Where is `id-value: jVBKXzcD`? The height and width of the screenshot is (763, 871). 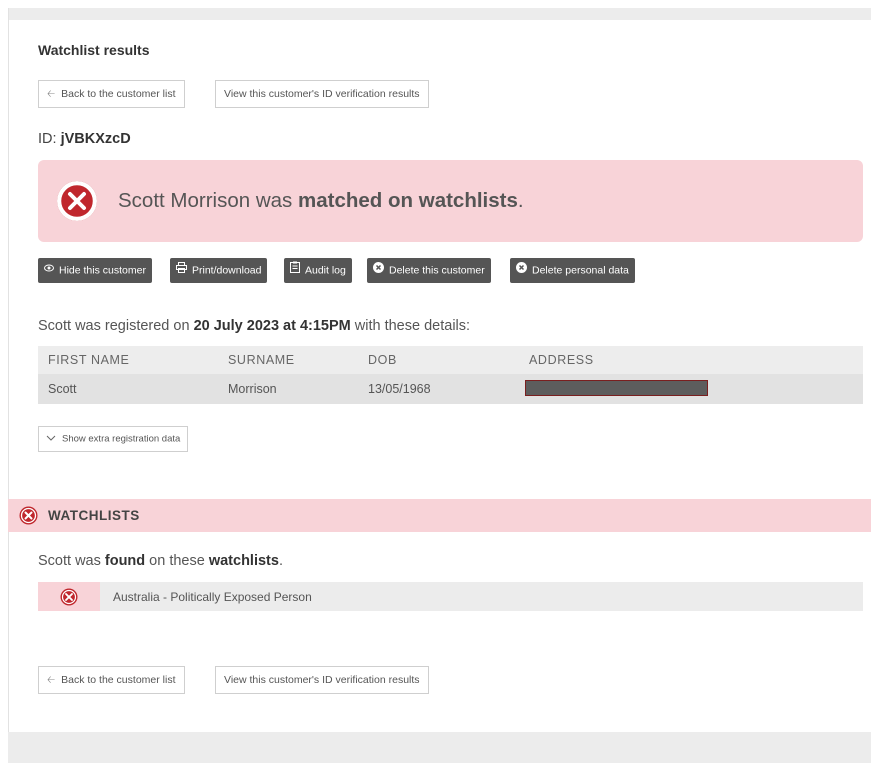 id-value: jVBKXzcD is located at coordinates (95, 139).